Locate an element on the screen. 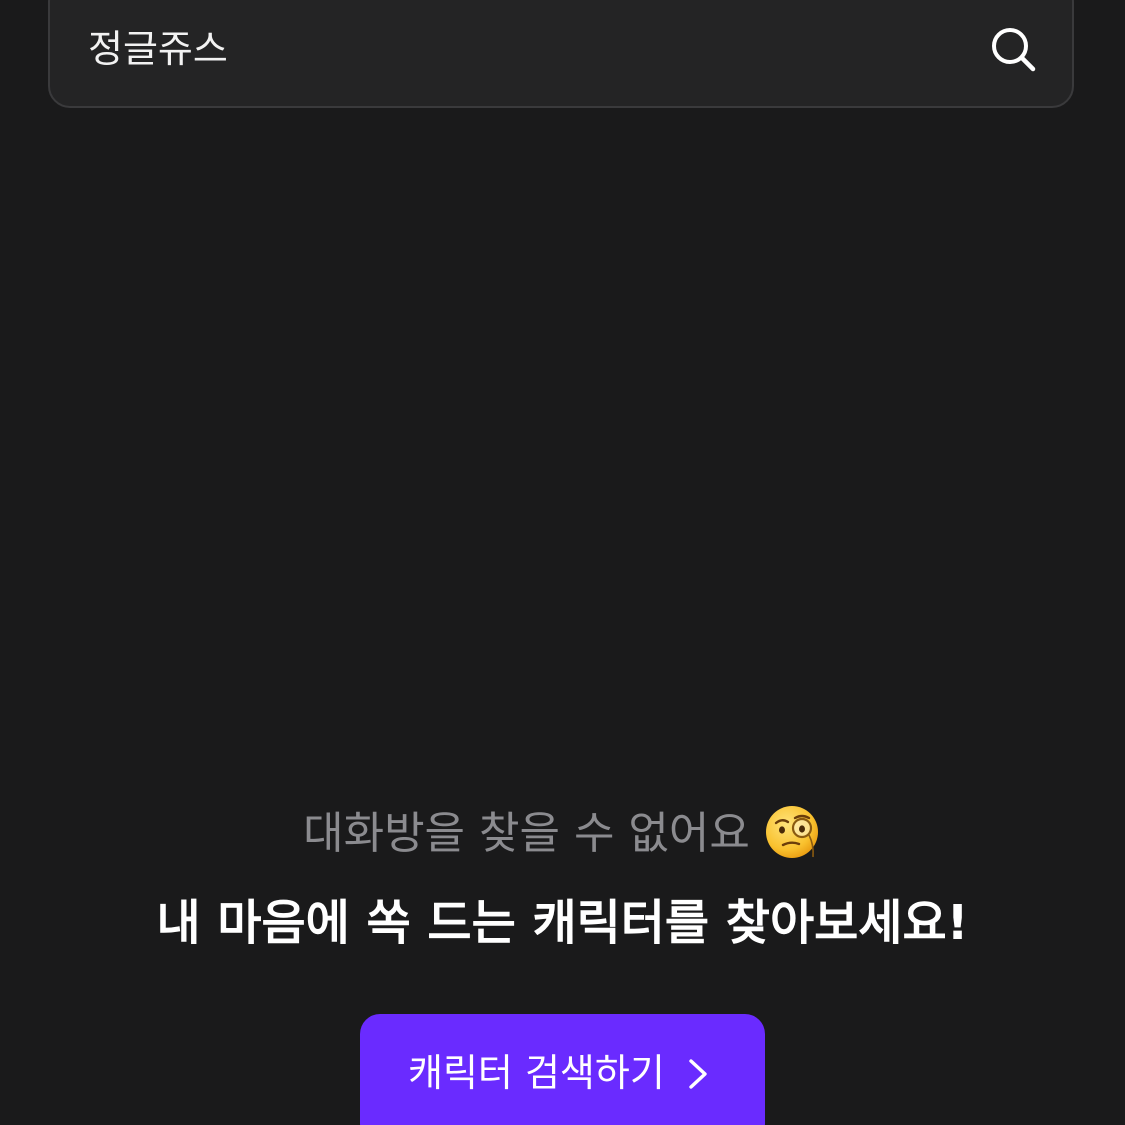 The width and height of the screenshot is (1125, 1125). search-input: 정글쥬스 is located at coordinates (158, 49).